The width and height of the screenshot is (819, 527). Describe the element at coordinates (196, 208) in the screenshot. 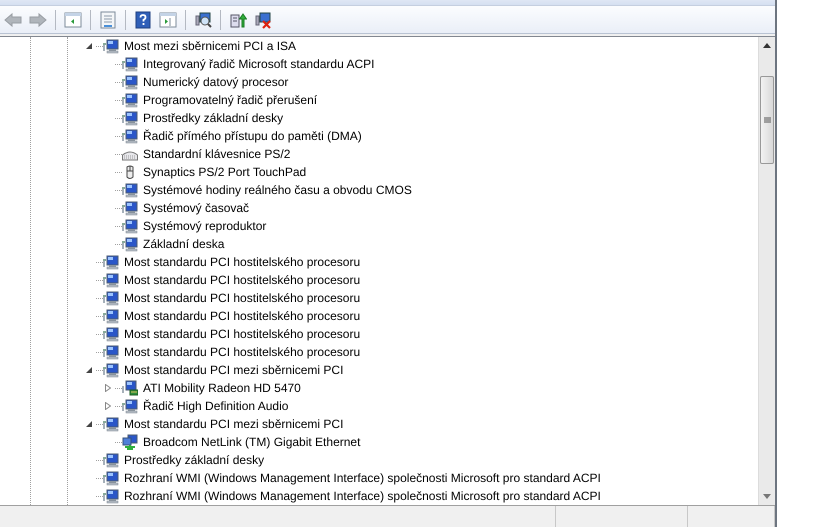

I see `device-label: Systémový časovač` at that location.